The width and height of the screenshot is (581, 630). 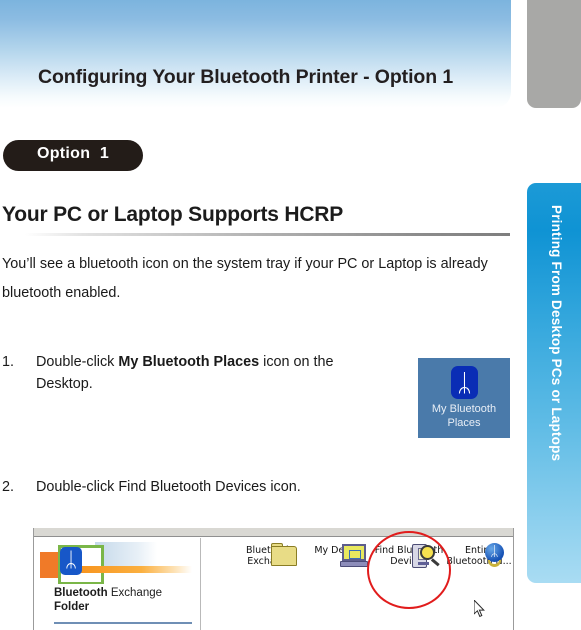 What do you see at coordinates (123, 623) in the screenshot?
I see `explorer-panel-underline` at bounding box center [123, 623].